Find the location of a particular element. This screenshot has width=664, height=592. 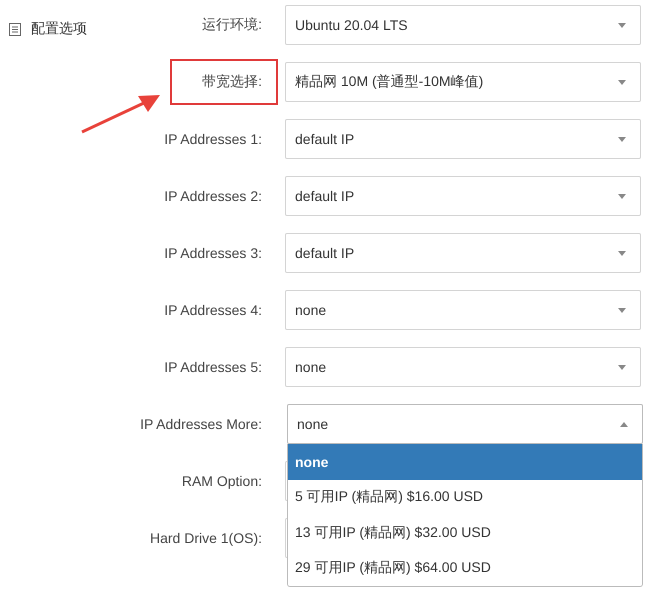

dropdown-option: none is located at coordinates (465, 462).